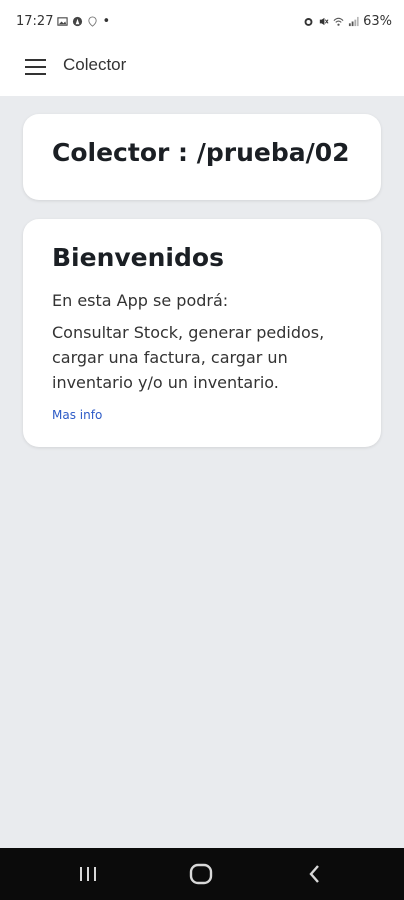 This screenshot has height=900, width=404. I want to click on back-button, so click(314, 874).